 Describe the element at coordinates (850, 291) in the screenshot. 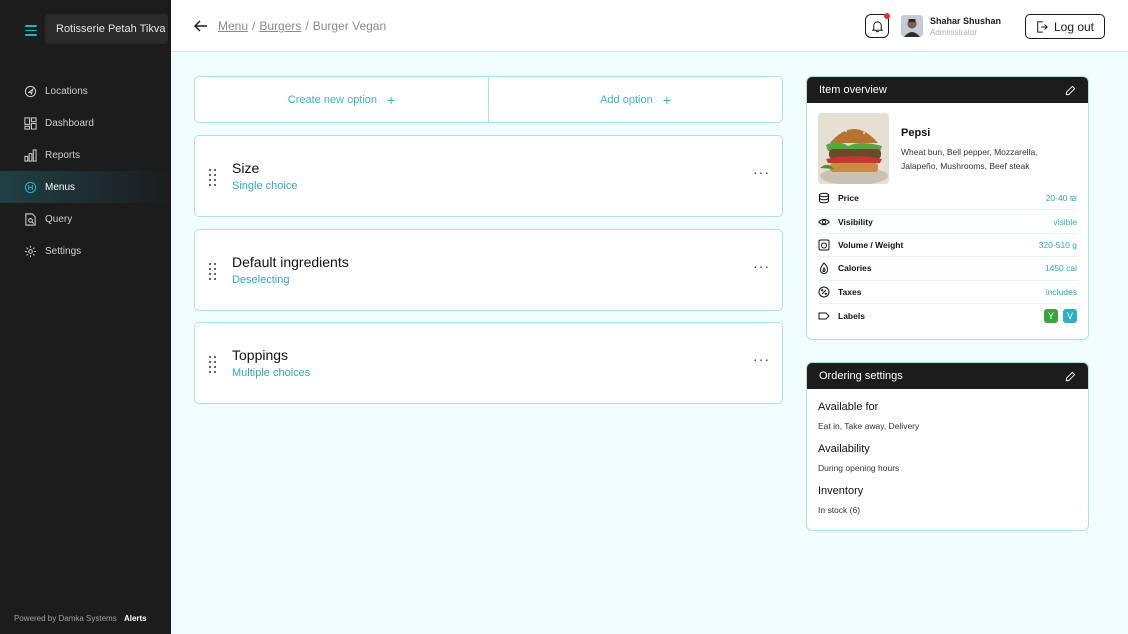

I see `property-label: Taxes` at that location.